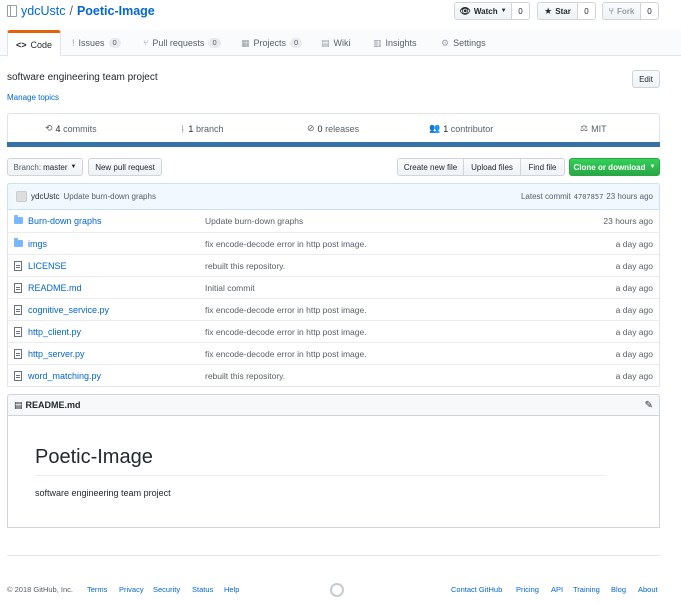 The height and width of the screenshot is (604, 681). Describe the element at coordinates (45, 196) in the screenshot. I see `commit-author-link: ydcUstc` at that location.